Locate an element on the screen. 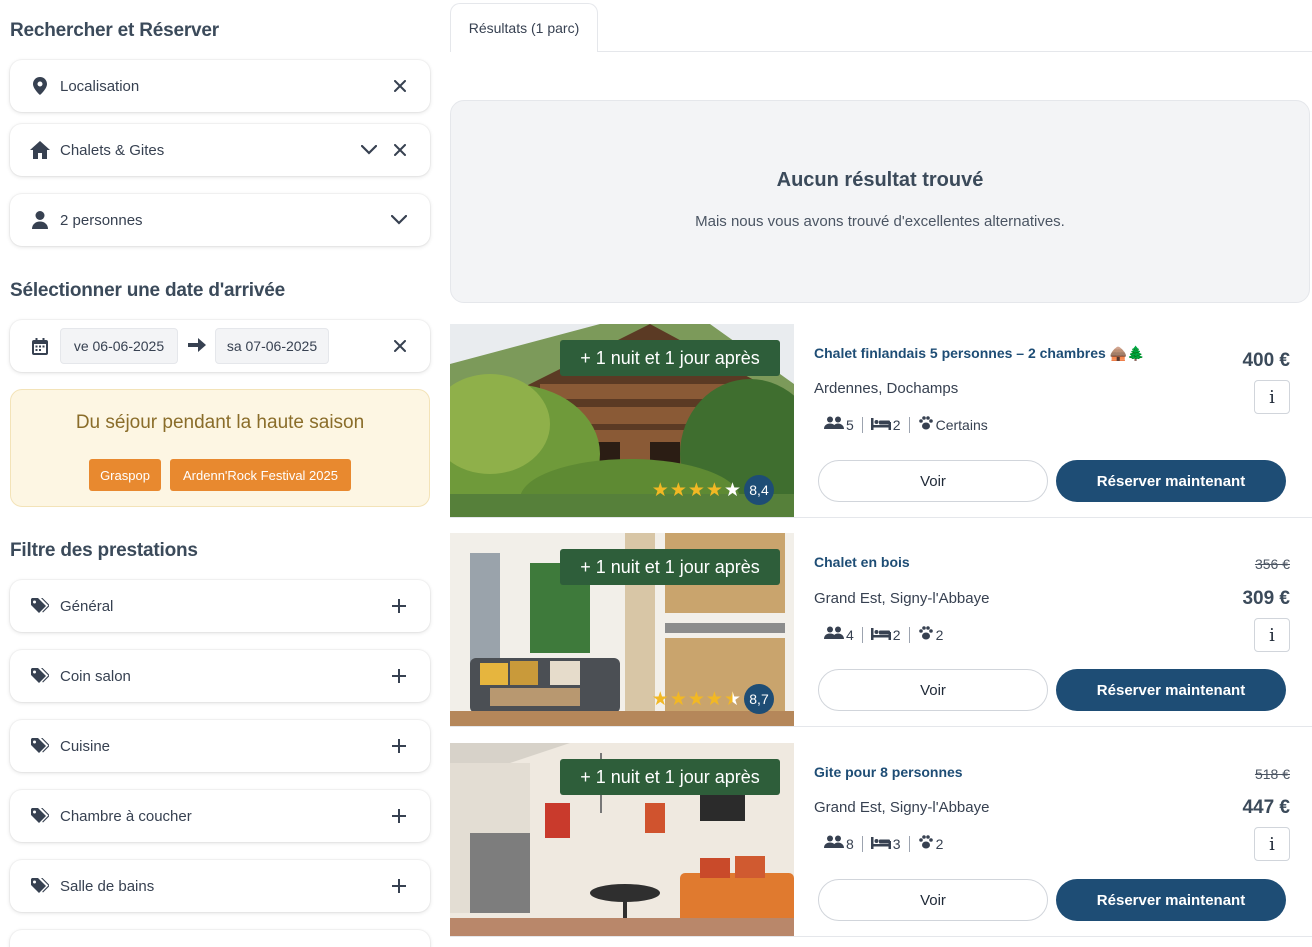 This screenshot has width=1312, height=947. filter-coin-salon: Coin salon is located at coordinates (220, 676).